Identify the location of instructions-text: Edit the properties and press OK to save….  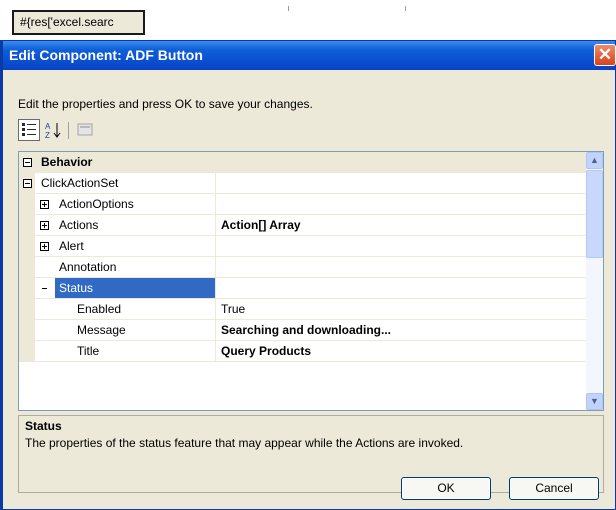
(165, 104).